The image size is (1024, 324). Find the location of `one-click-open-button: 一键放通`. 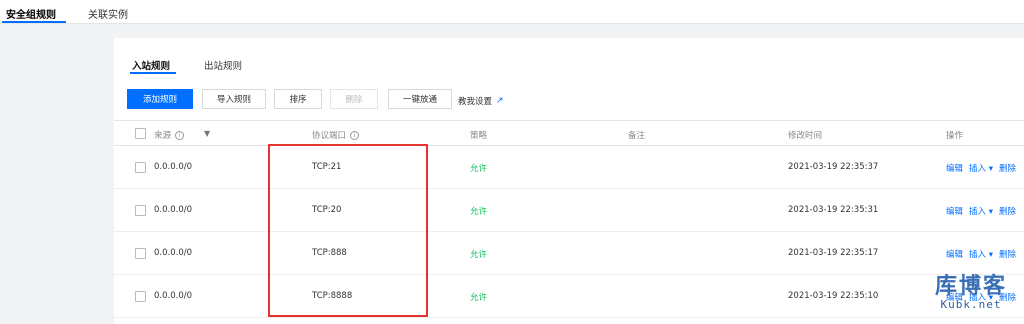

one-click-open-button: 一键放通 is located at coordinates (420, 99).